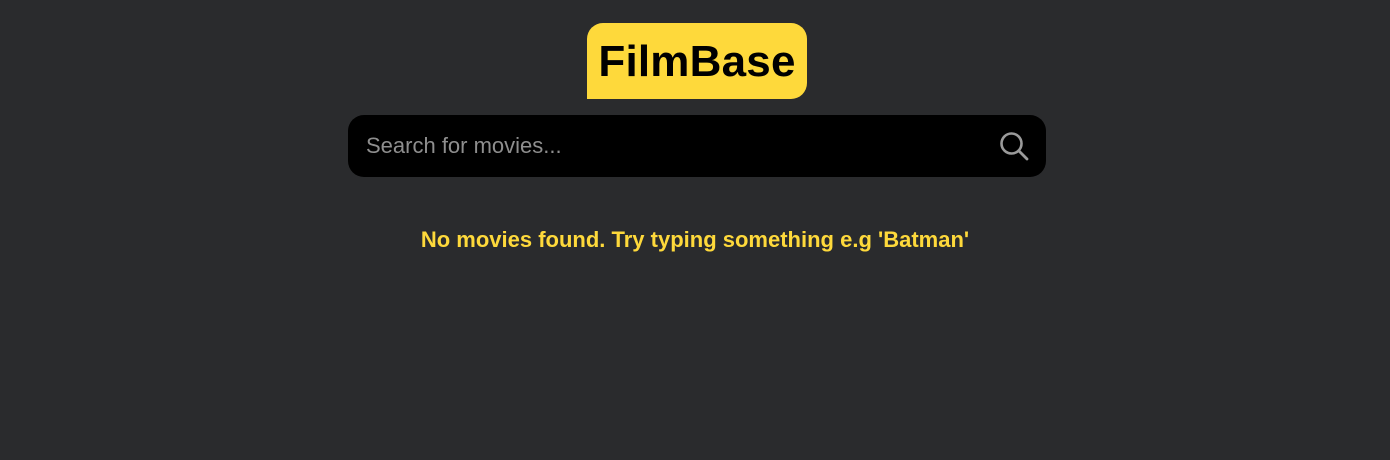  I want to click on search-icon, so click(1014, 146).